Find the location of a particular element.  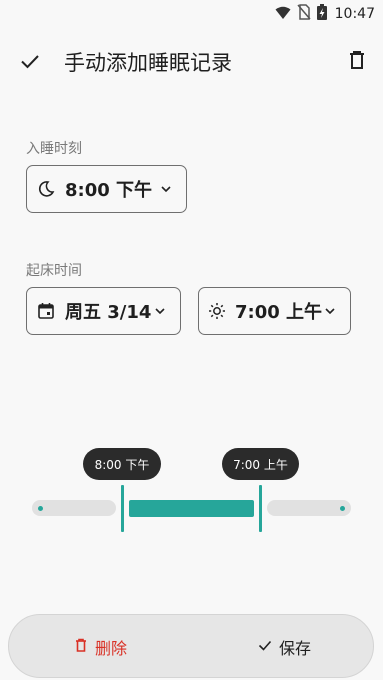

status-time: 10:47 is located at coordinates (354, 14).